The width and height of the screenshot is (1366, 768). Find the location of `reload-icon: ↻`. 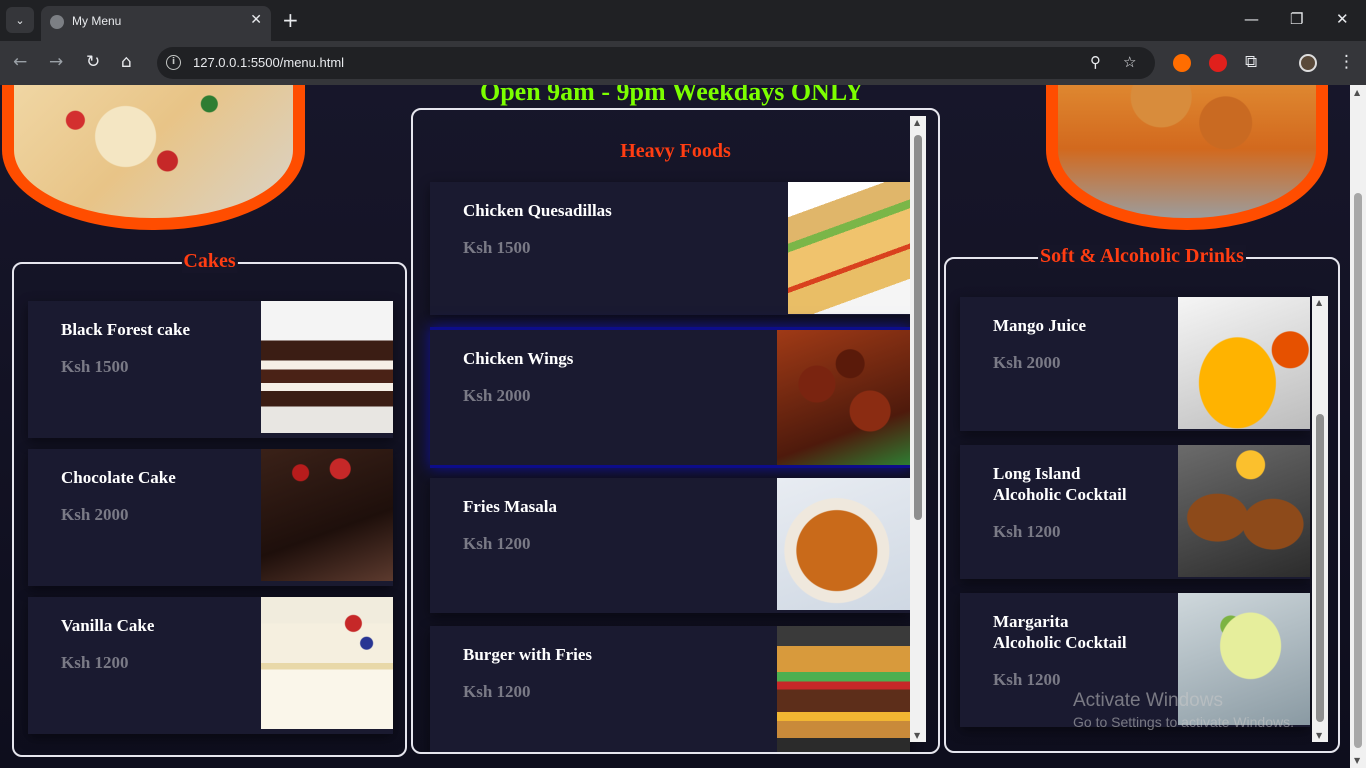

reload-icon: ↻ is located at coordinates (93, 62).